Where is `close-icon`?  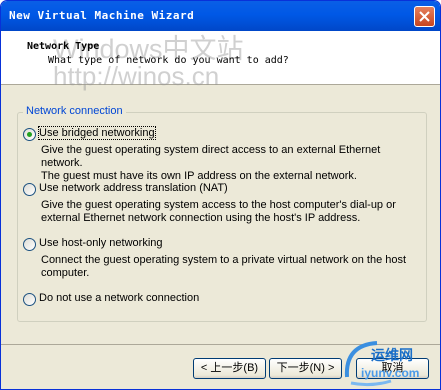 close-icon is located at coordinates (424, 16).